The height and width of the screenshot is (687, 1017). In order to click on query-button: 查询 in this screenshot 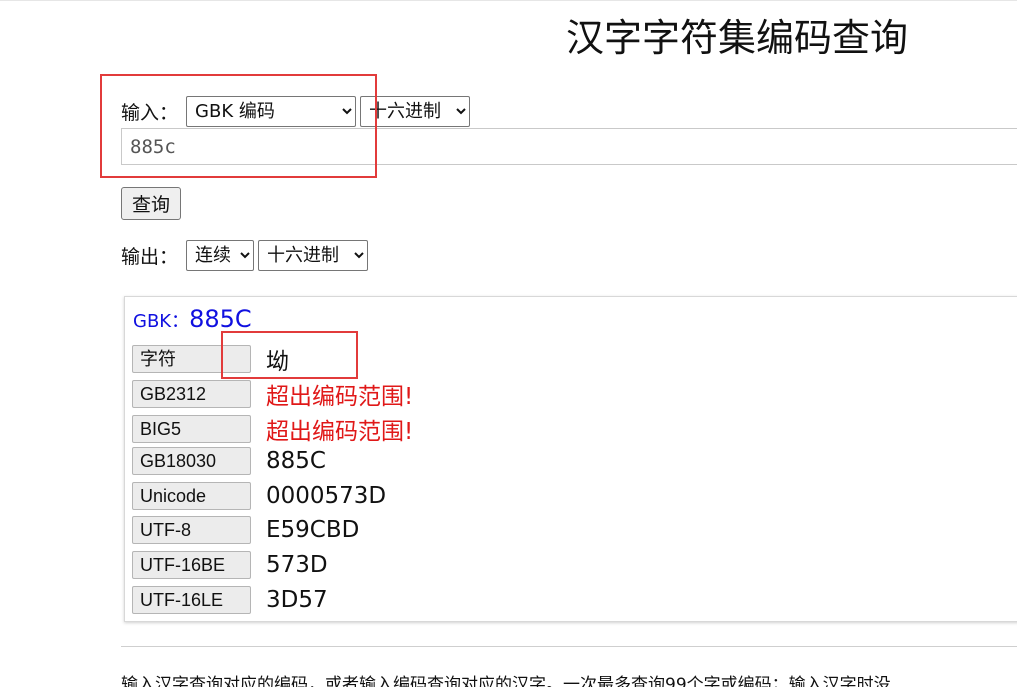, I will do `click(151, 203)`.